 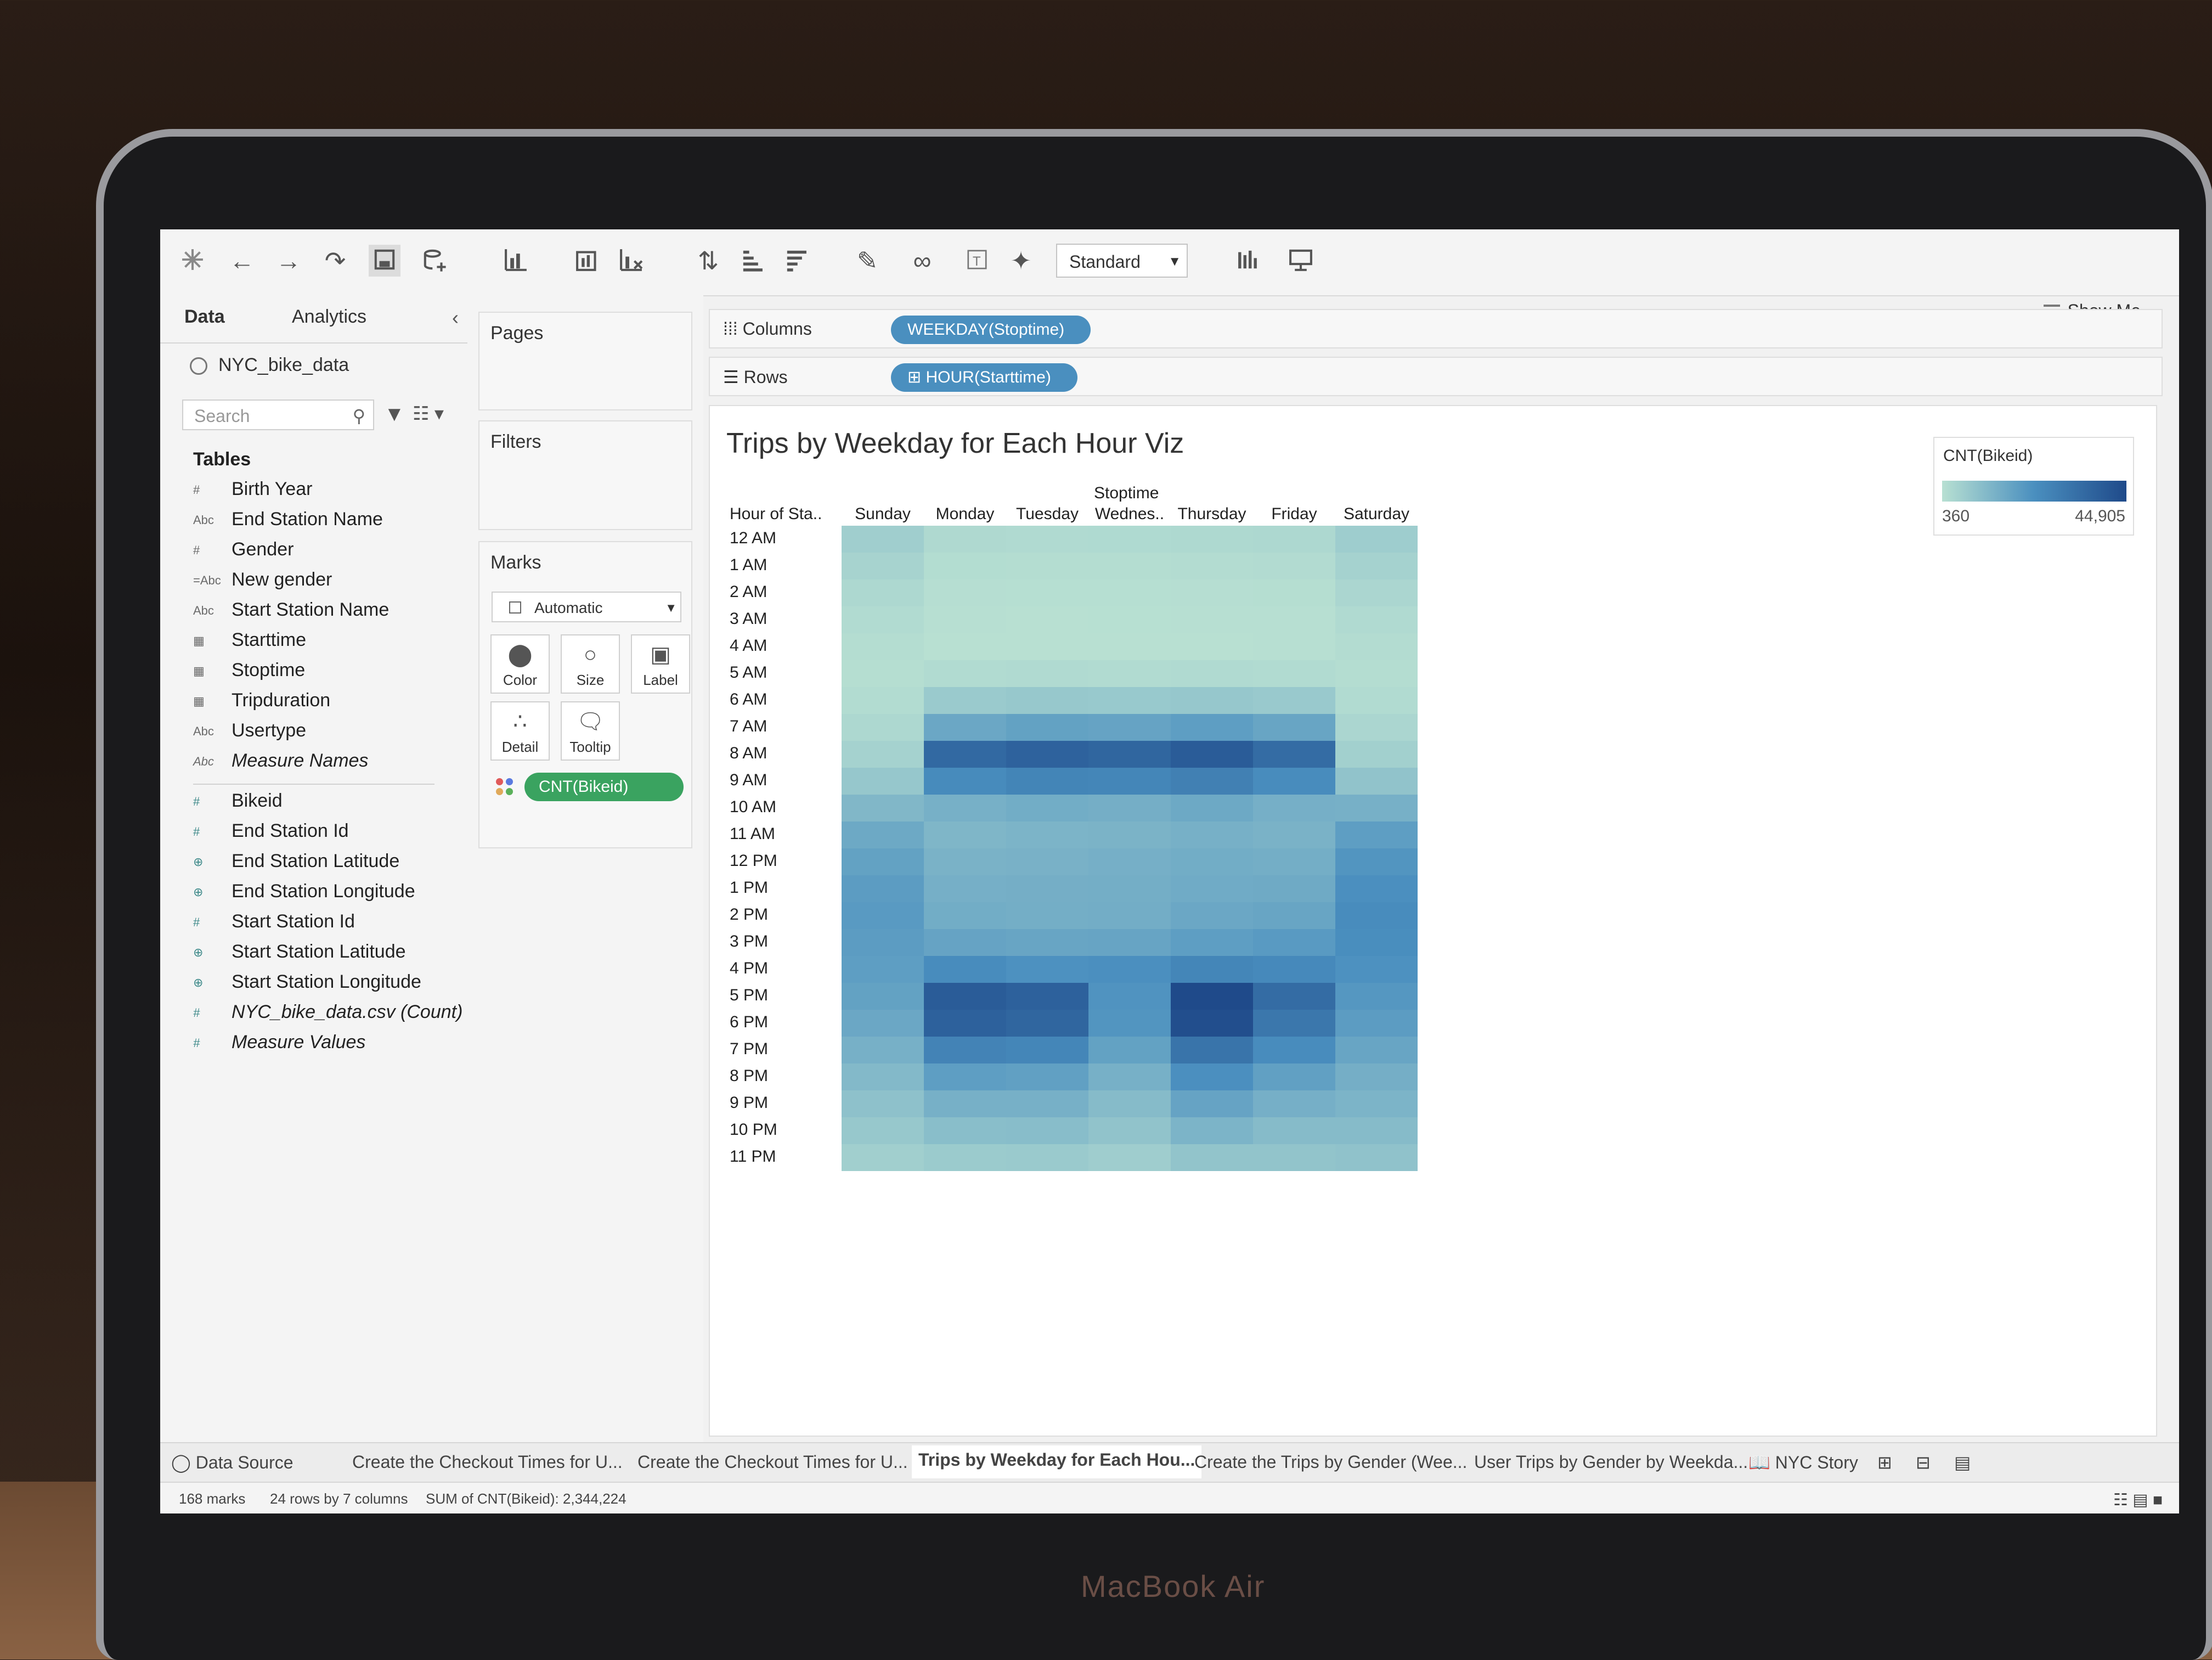 I want to click on row-header-label: 5 PM, so click(x=749, y=995).